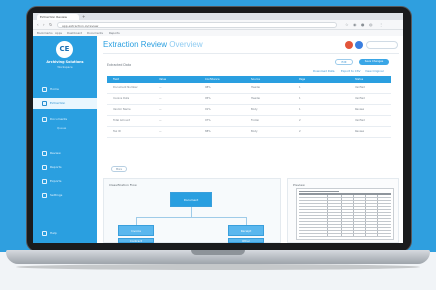  I want to click on gear-icon, so click(44, 195).